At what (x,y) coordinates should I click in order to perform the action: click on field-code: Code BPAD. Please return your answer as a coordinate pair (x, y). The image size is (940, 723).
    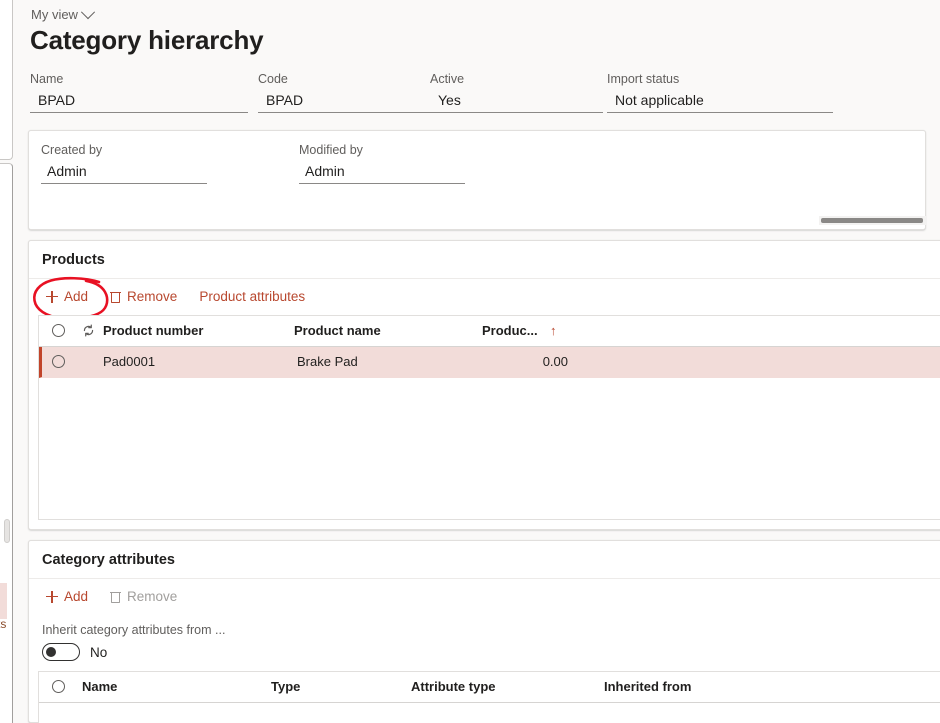
    Looking at the image, I should click on (347, 92).